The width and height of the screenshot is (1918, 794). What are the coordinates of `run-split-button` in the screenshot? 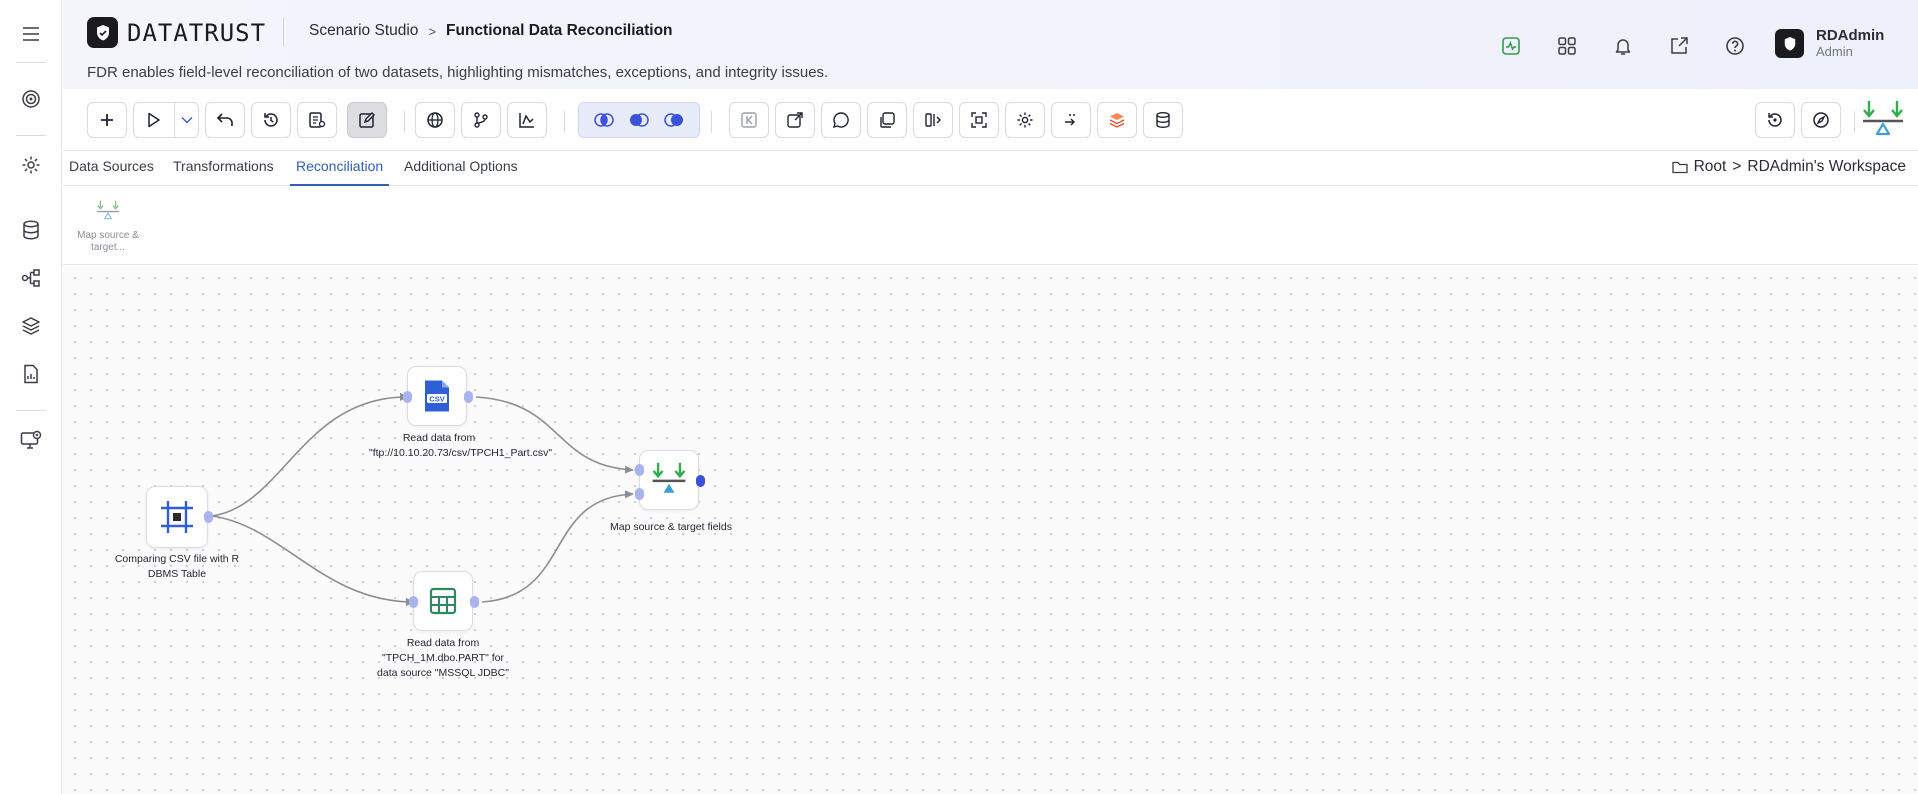 It's located at (166, 120).